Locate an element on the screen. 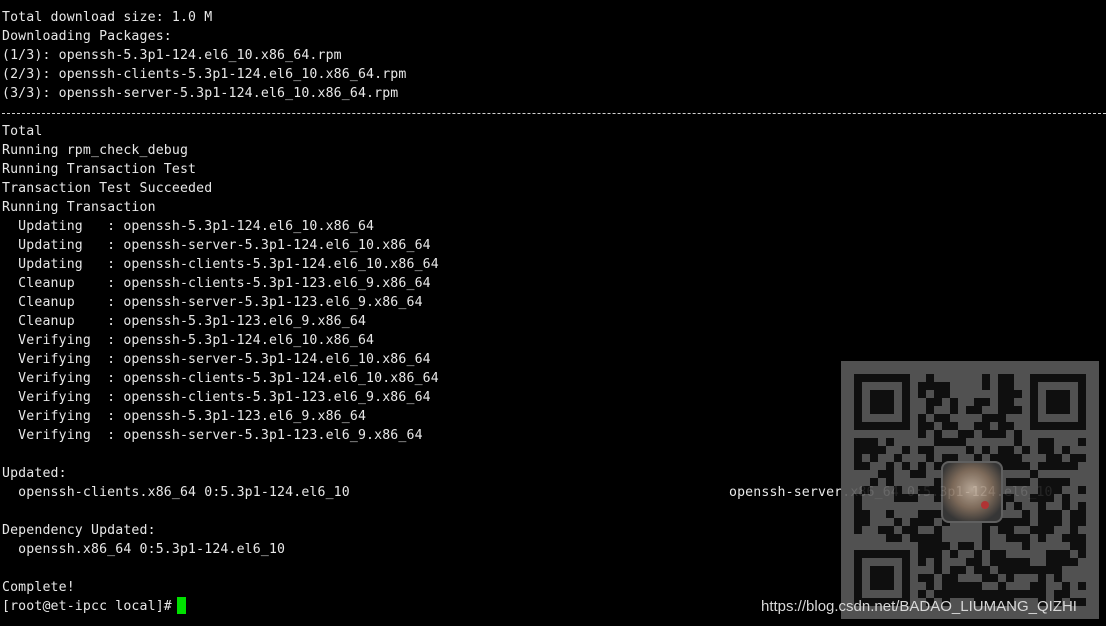 The image size is (1106, 626). terminal-line: openssh.x86_64 0:5.3p1-124.el6_10 is located at coordinates (144, 549).